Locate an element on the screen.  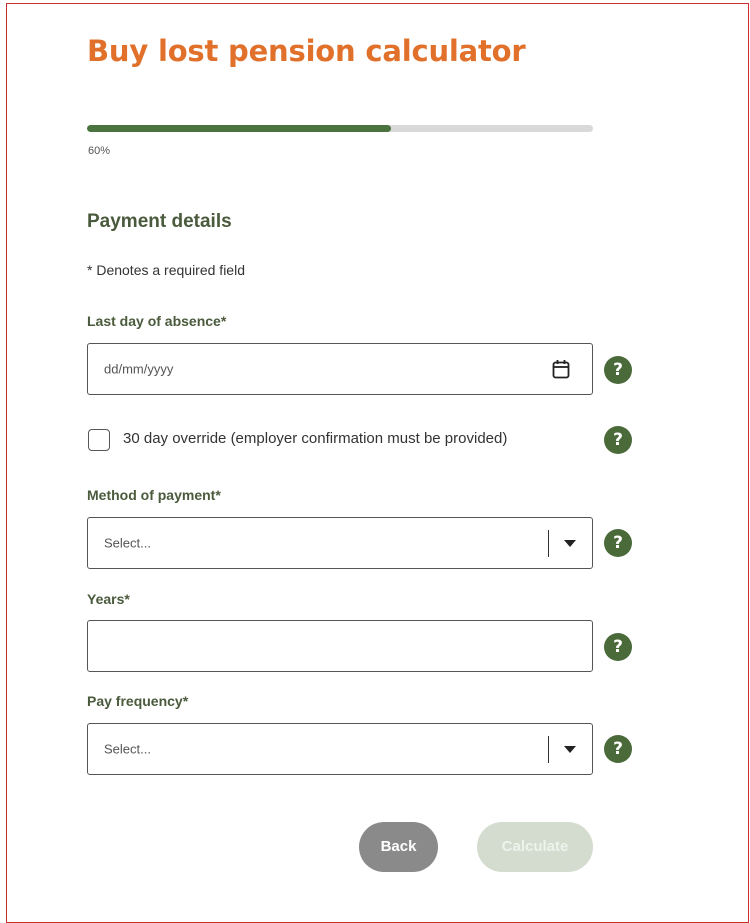
date-placeholder: dd/mm/yyyy is located at coordinates (139, 369).